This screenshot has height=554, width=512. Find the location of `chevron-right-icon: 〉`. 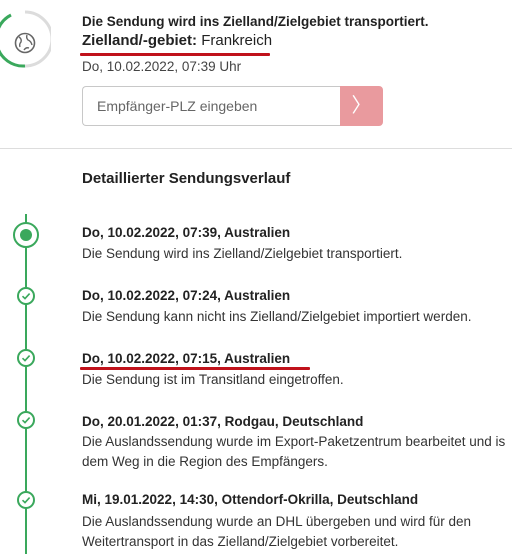

chevron-right-icon: 〉 is located at coordinates (361, 106).